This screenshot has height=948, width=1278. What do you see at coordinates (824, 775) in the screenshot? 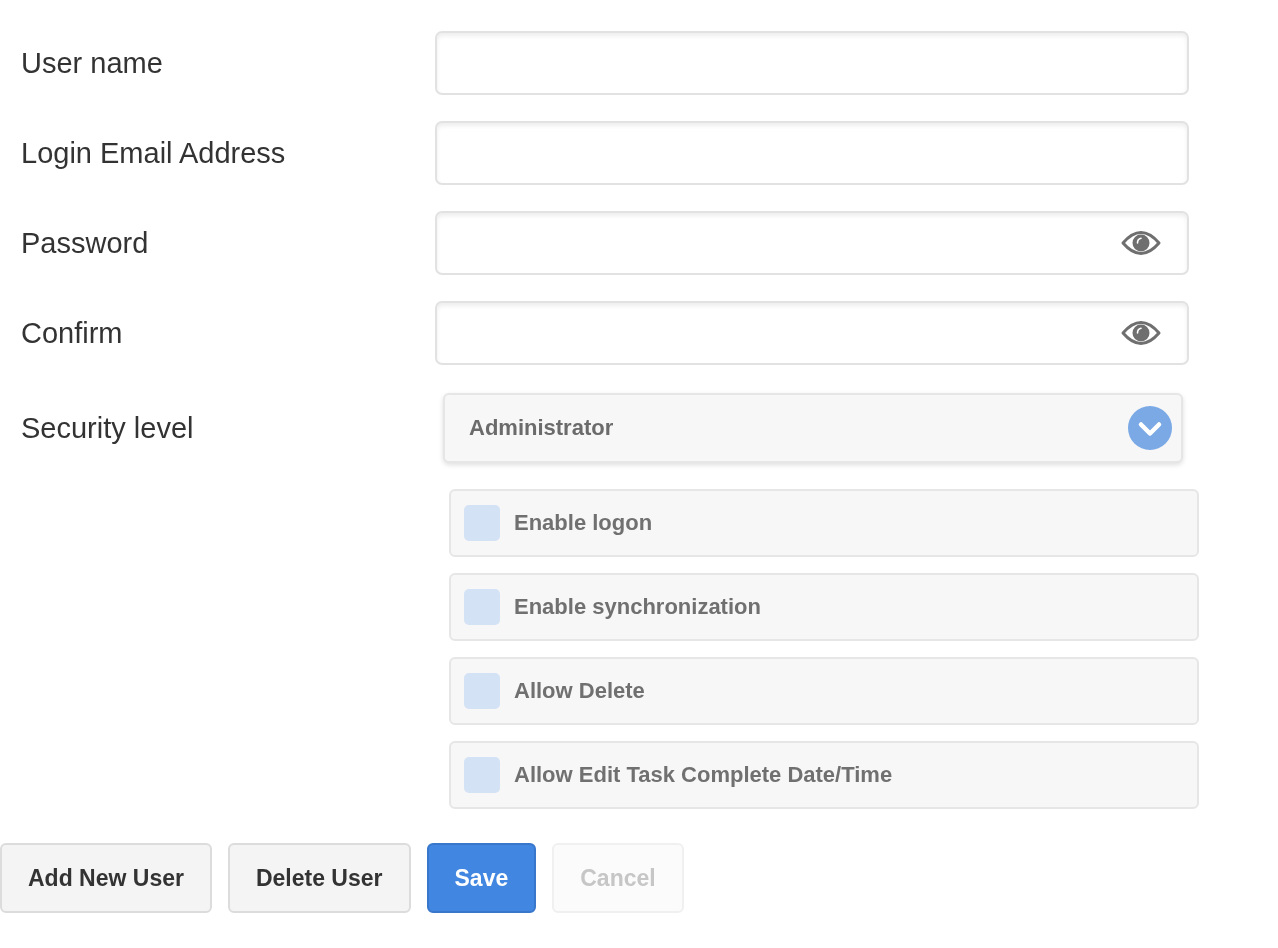
I see `checkbox-option: Allow Edit Task Complete Date/Time` at bounding box center [824, 775].